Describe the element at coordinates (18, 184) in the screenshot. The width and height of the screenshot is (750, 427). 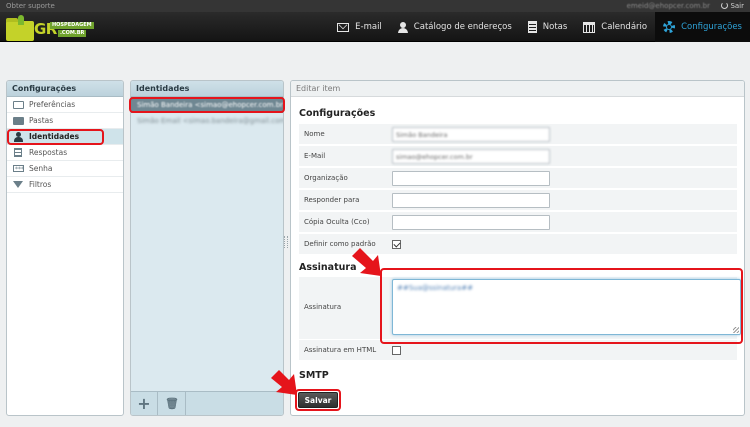
I see `filter-icon` at that location.